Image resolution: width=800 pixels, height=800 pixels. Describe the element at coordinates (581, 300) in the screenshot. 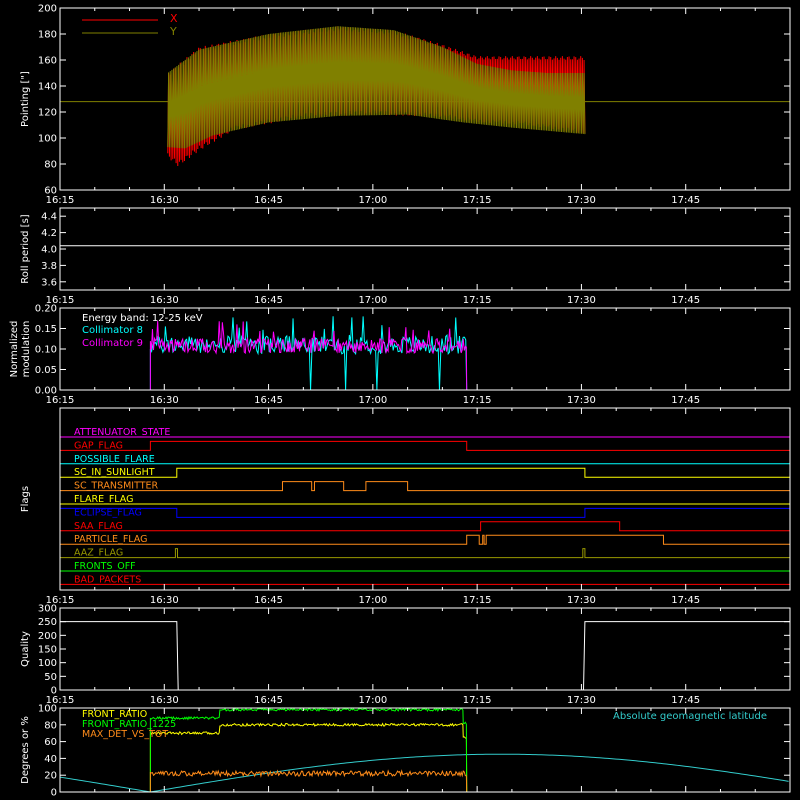

I see `roll-time-tick-label: 17:30` at that location.